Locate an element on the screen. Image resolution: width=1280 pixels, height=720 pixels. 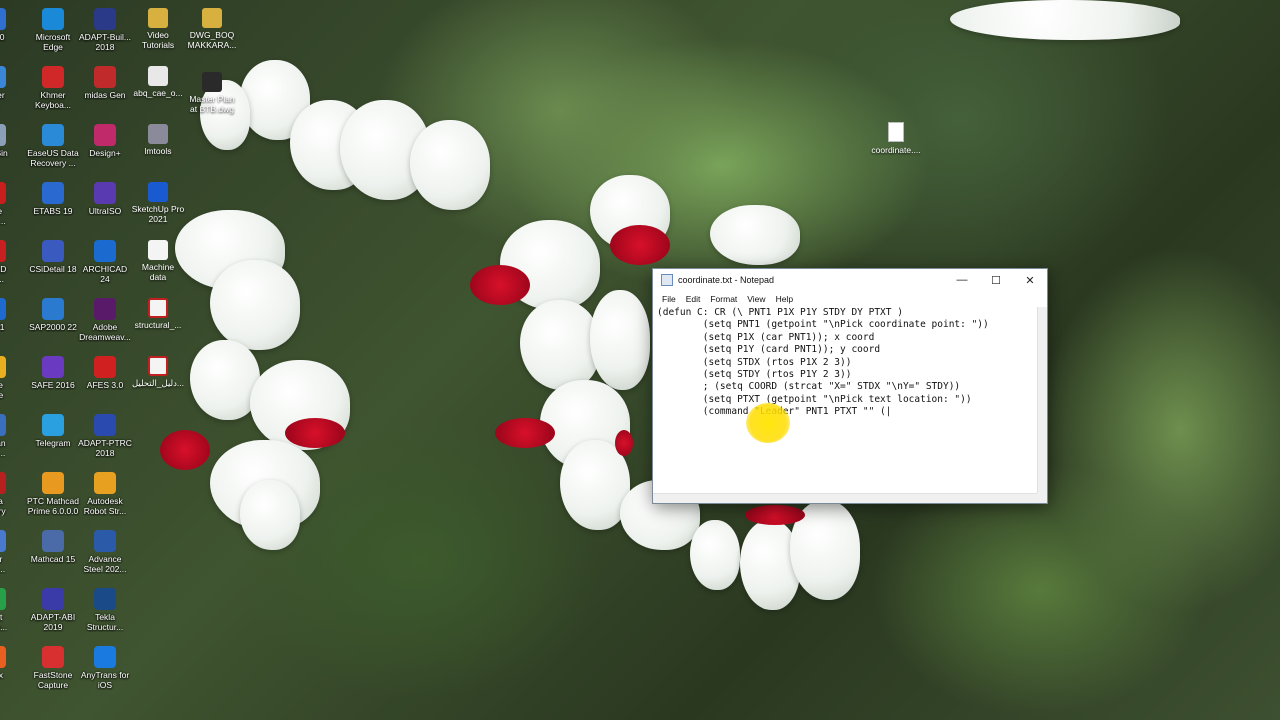
desktop-icon: ETABS 19 is located at coordinates (53, 206).